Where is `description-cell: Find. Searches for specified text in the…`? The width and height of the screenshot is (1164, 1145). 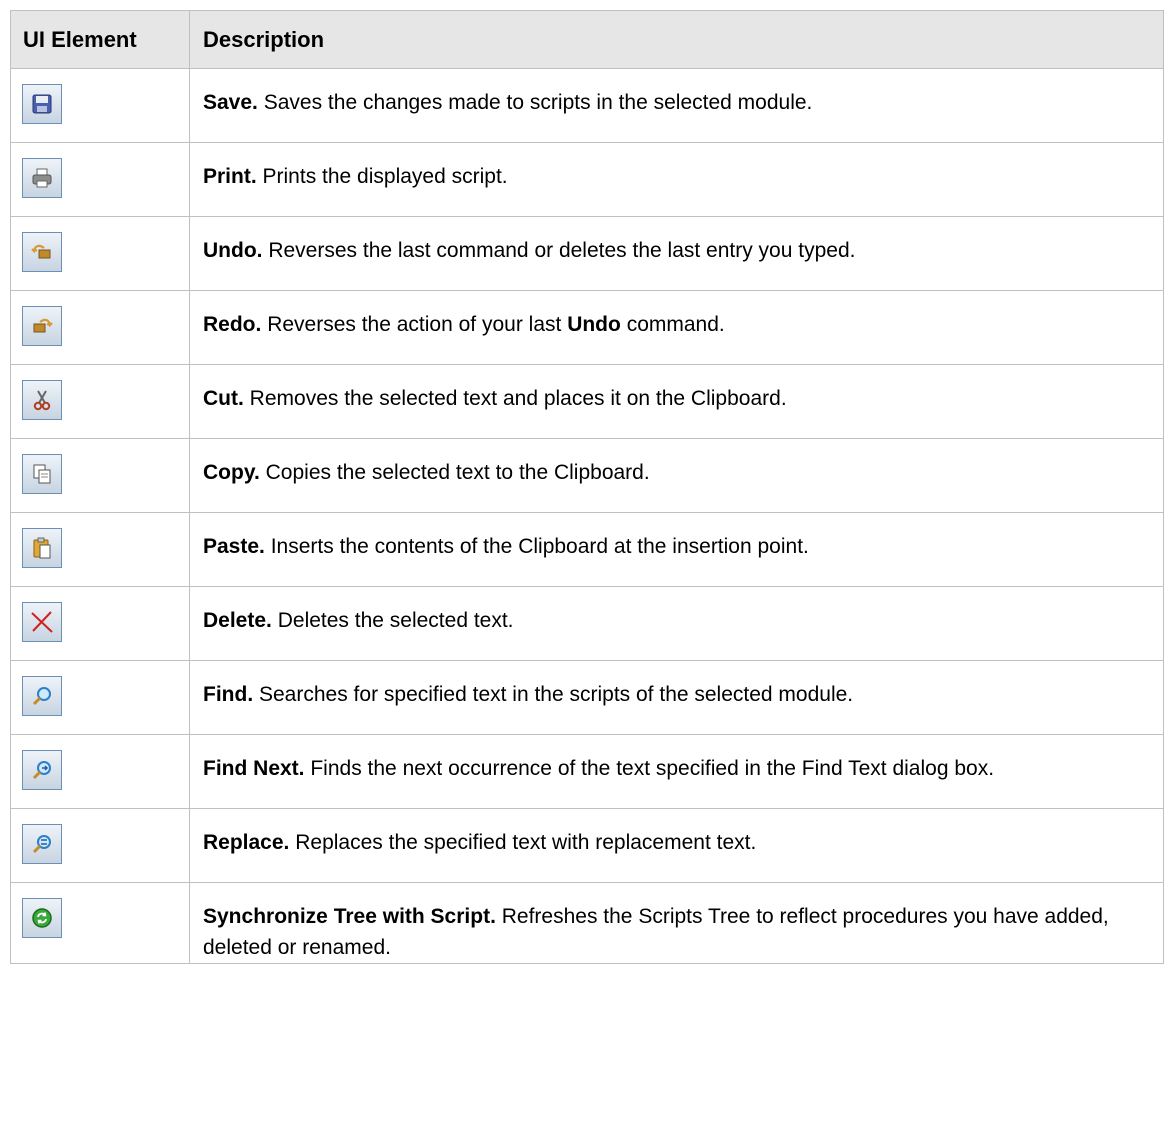
description-cell: Find. Searches for specified text in the… is located at coordinates (676, 697).